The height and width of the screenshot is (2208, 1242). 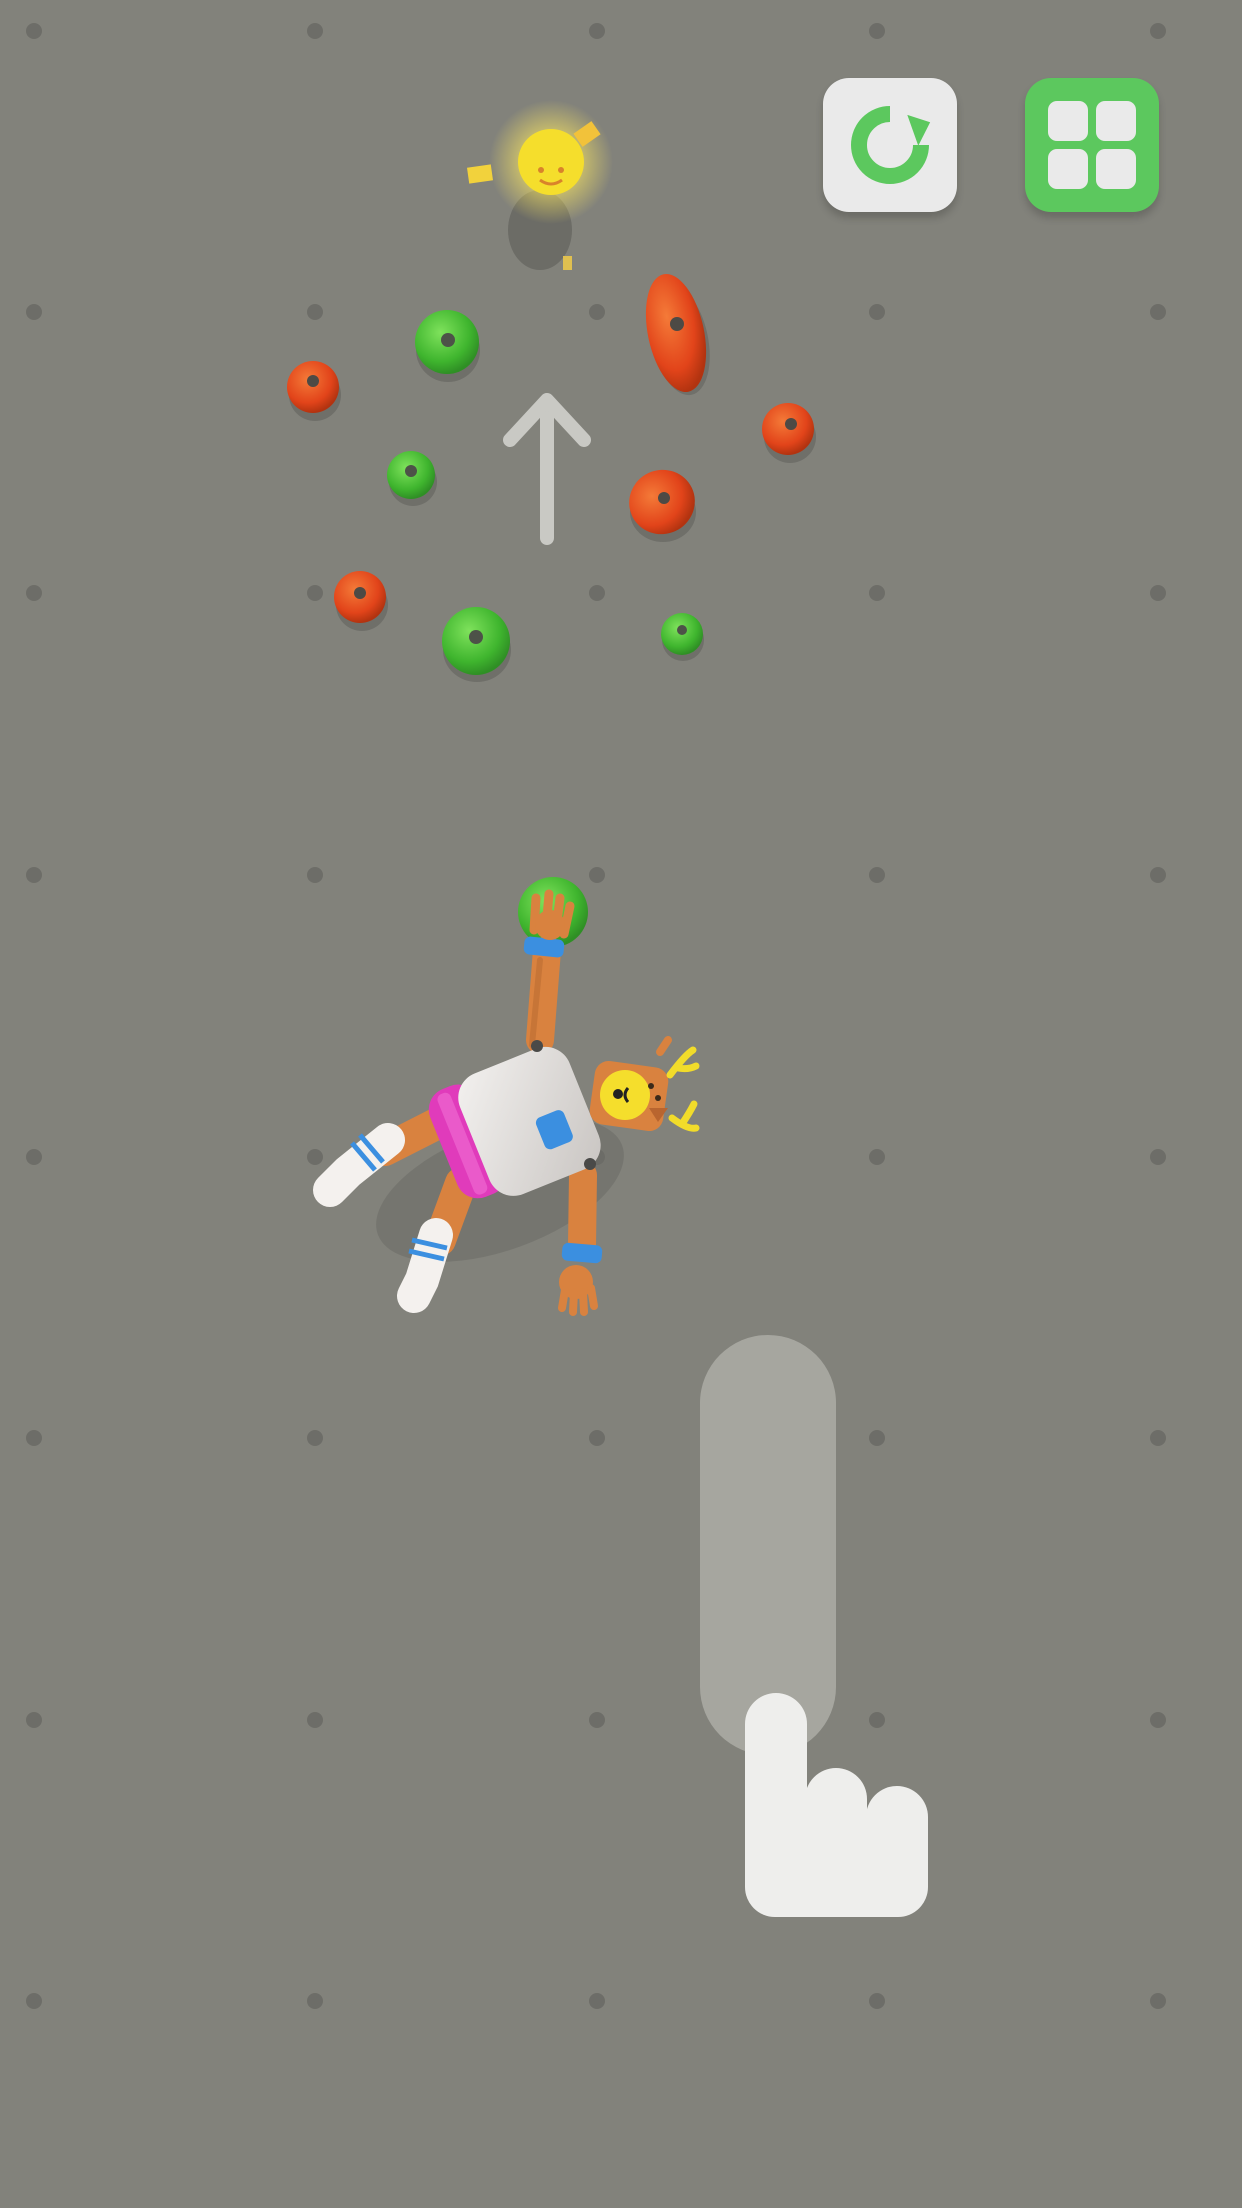 I want to click on restart-button, so click(x=890, y=145).